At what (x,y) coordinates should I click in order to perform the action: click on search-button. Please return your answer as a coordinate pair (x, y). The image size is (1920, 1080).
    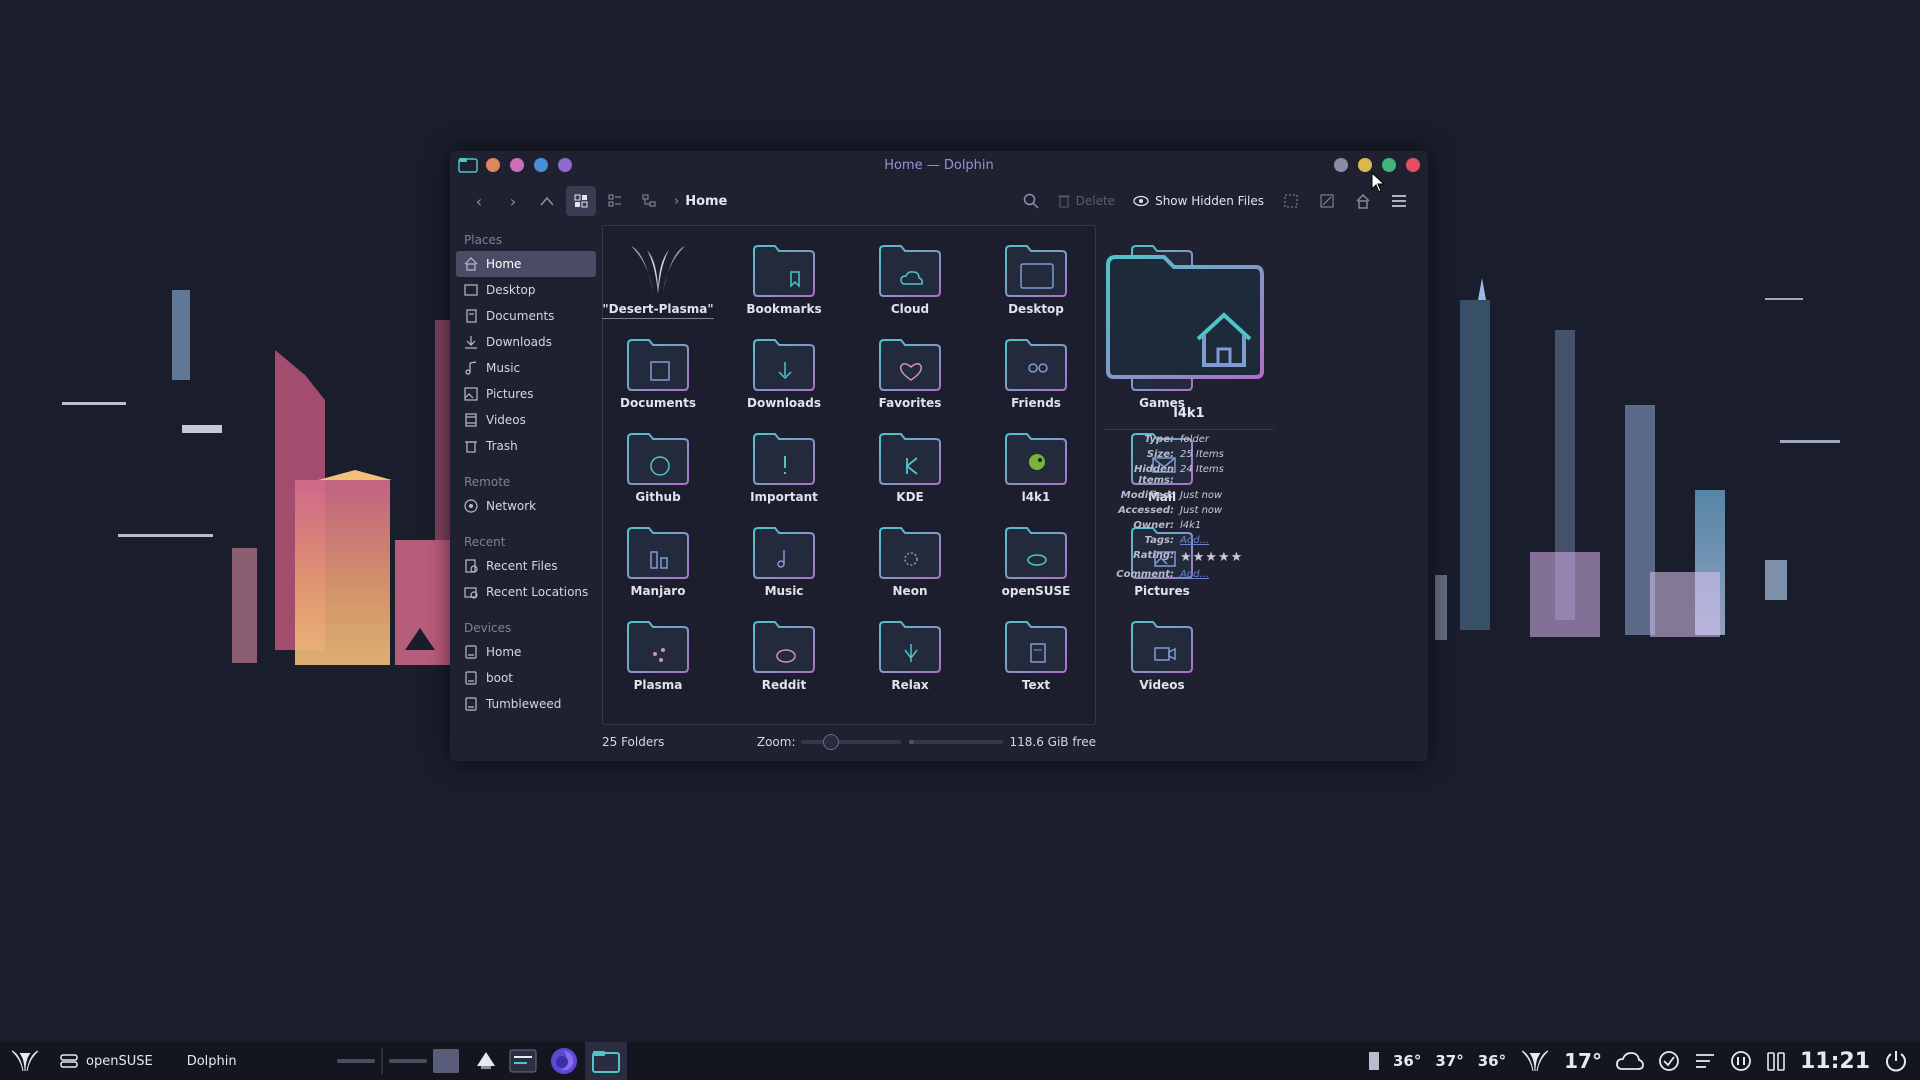
    Looking at the image, I should click on (1031, 201).